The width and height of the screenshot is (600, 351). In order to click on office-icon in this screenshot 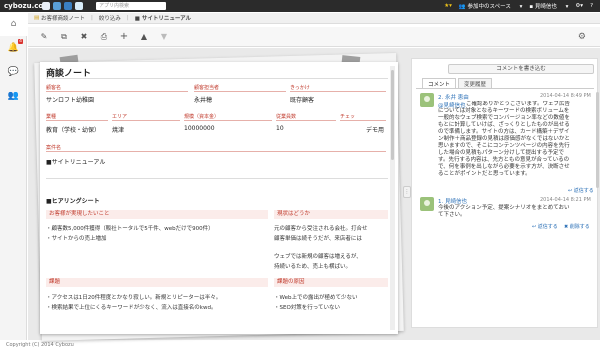, I will do `click(79, 6)`.